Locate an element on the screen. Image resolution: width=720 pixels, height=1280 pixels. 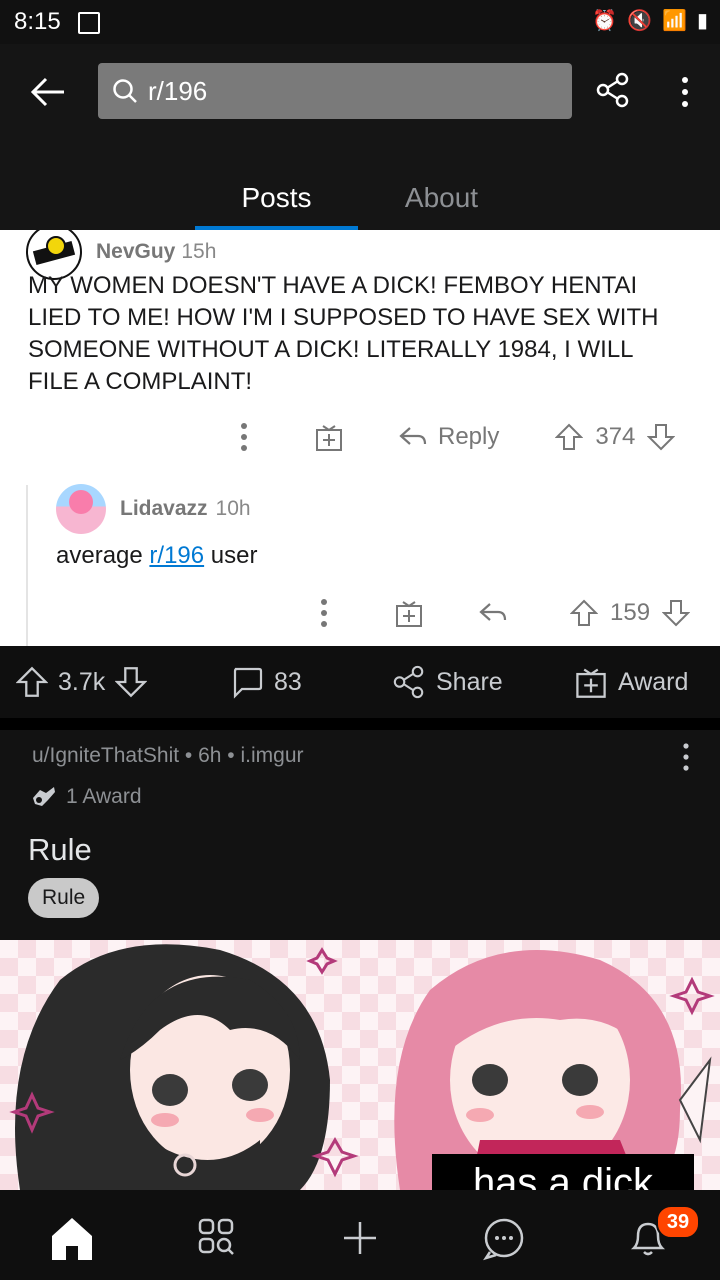
notification-badge: 39 is located at coordinates (678, 1222).